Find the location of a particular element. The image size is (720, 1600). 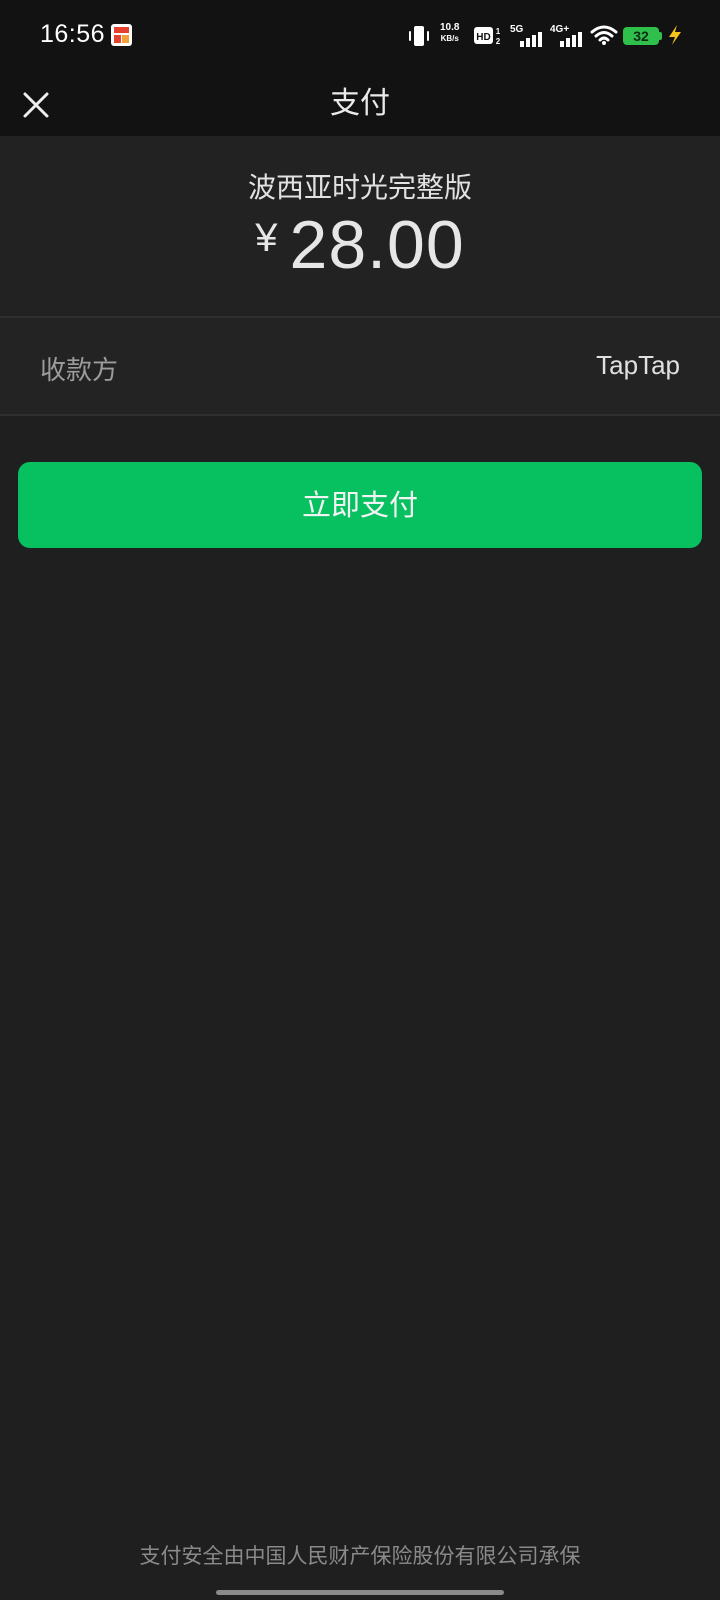

order-summary: 波西亚时光完整版 ¥28.00 is located at coordinates (360, 227).